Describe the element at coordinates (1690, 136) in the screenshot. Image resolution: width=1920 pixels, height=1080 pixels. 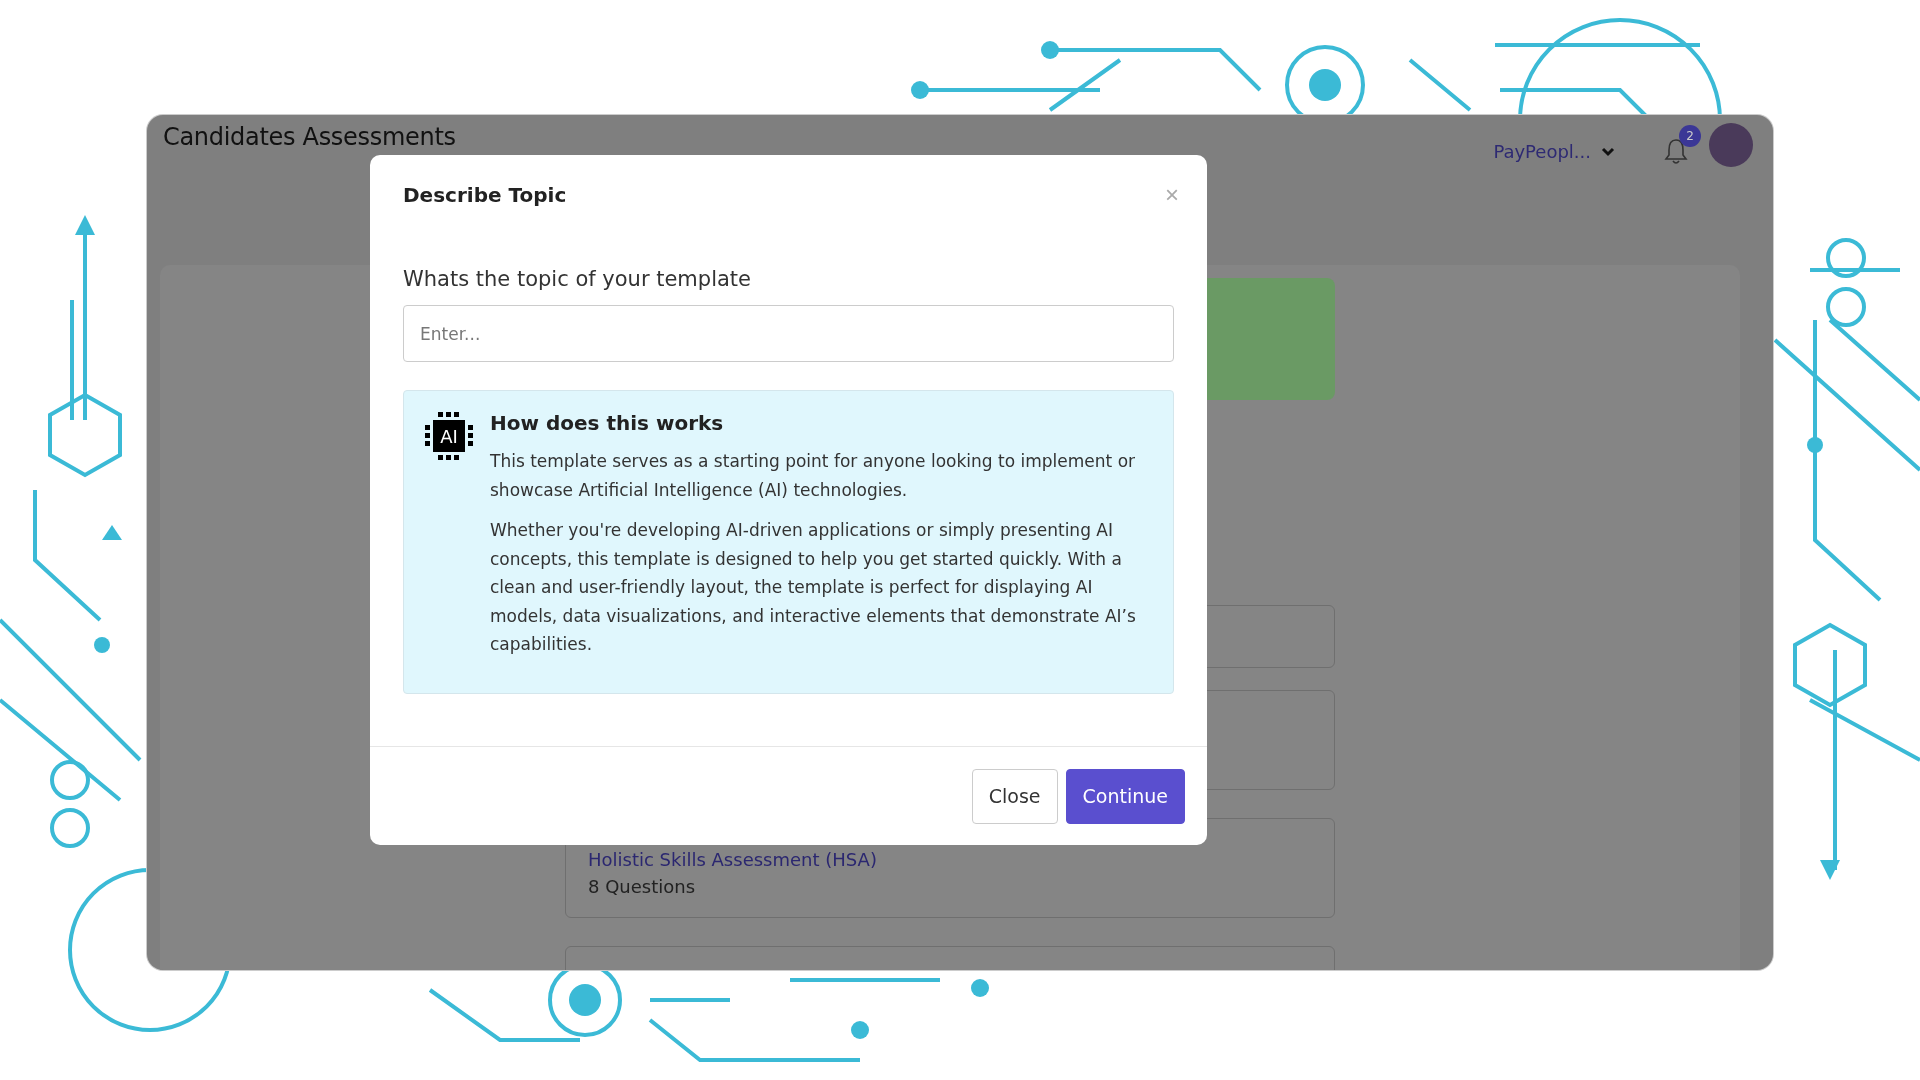
I see `notification-badge: 2` at that location.